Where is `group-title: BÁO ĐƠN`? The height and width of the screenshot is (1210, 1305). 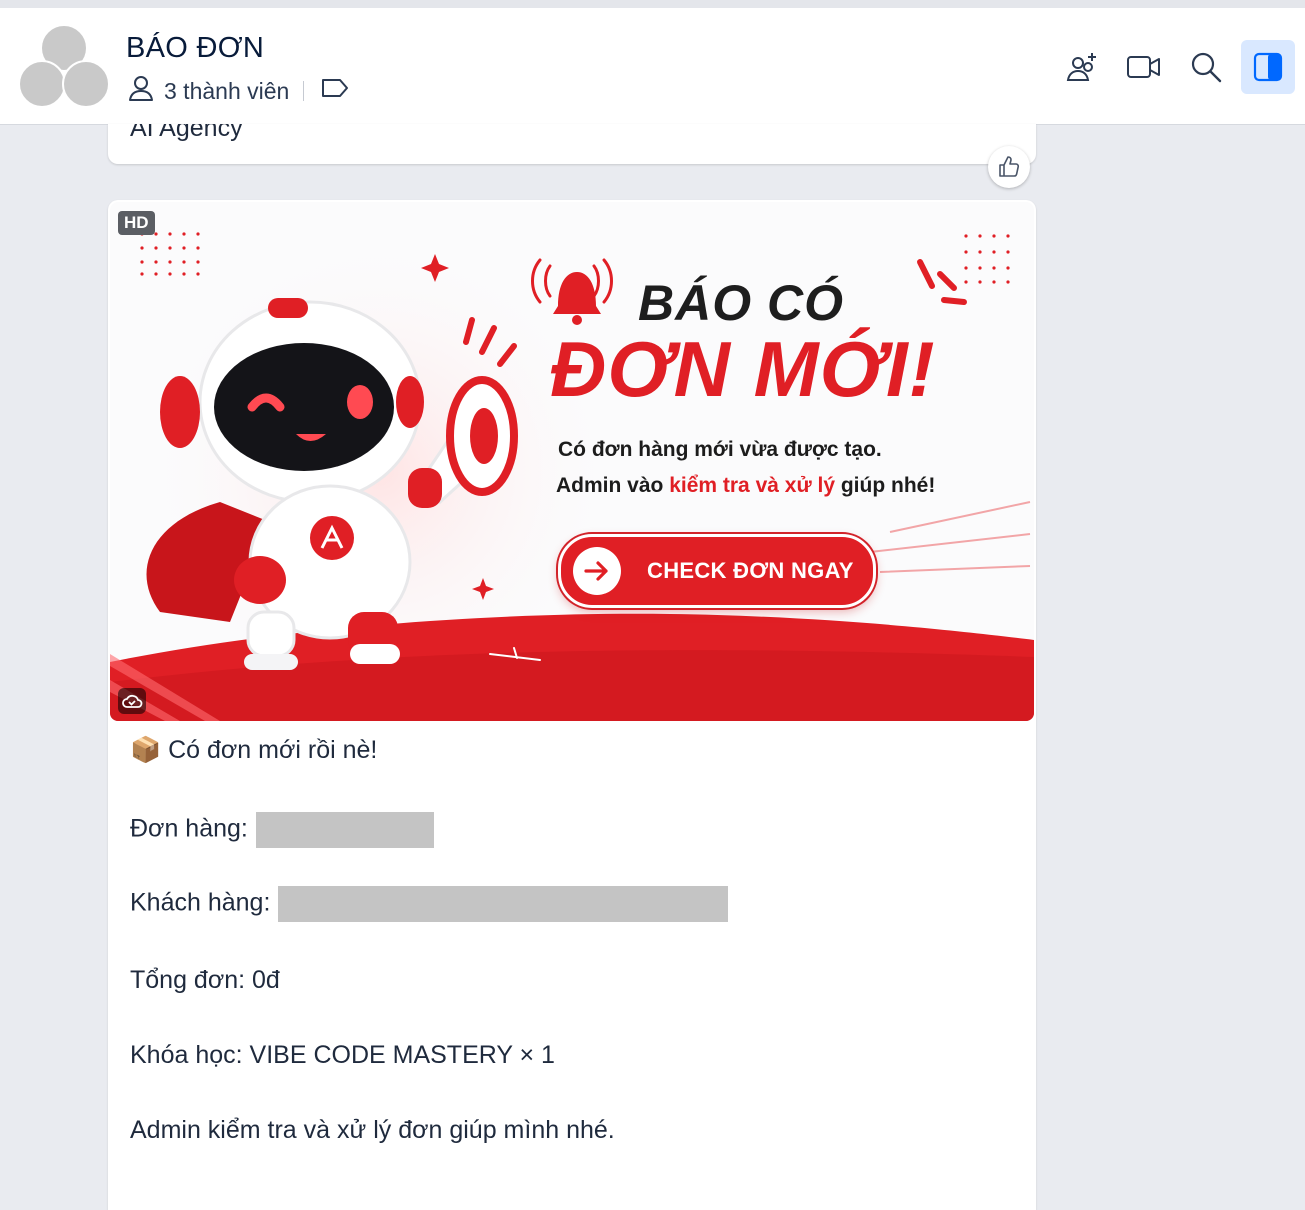
group-title: BÁO ĐƠN is located at coordinates (195, 48).